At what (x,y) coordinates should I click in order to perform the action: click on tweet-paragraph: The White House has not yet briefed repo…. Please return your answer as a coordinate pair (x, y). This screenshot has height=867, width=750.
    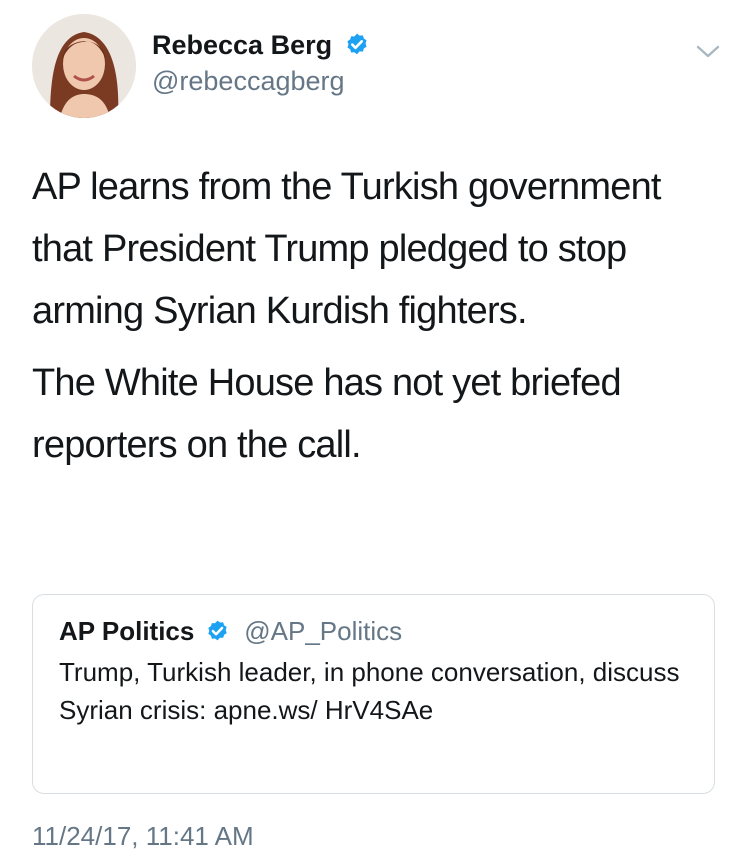
    Looking at the image, I should click on (327, 414).